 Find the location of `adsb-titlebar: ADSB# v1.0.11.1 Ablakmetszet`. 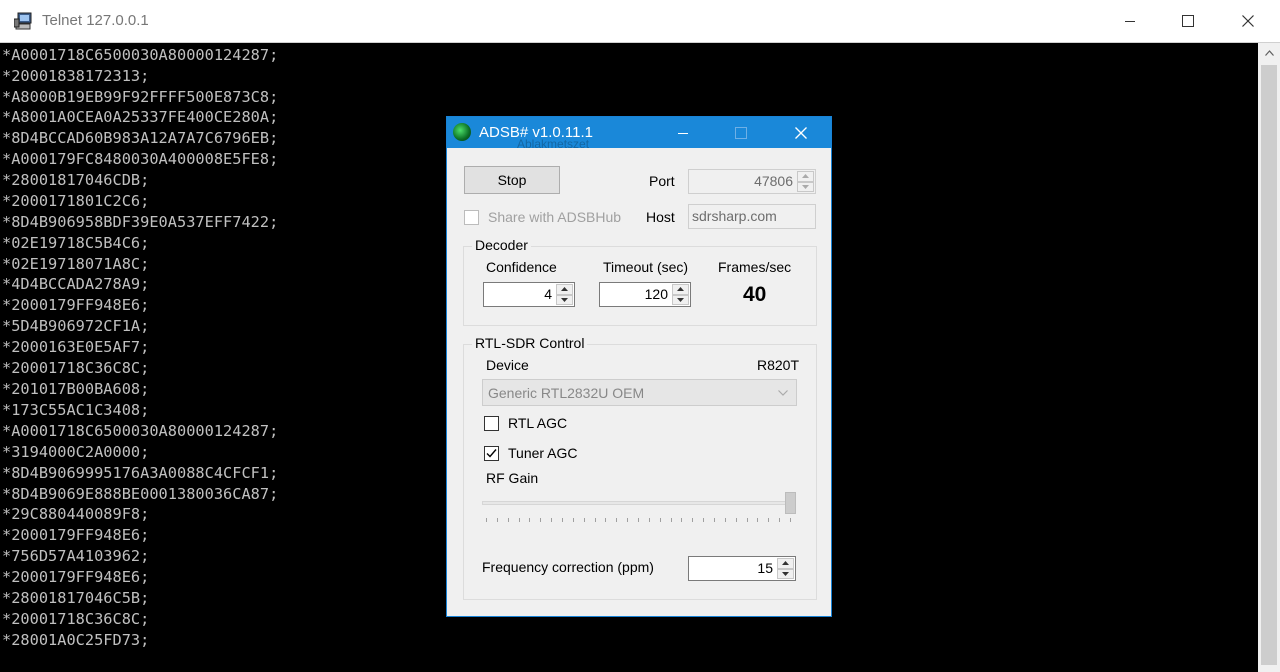

adsb-titlebar: ADSB# v1.0.11.1 Ablakmetszet is located at coordinates (639, 134).